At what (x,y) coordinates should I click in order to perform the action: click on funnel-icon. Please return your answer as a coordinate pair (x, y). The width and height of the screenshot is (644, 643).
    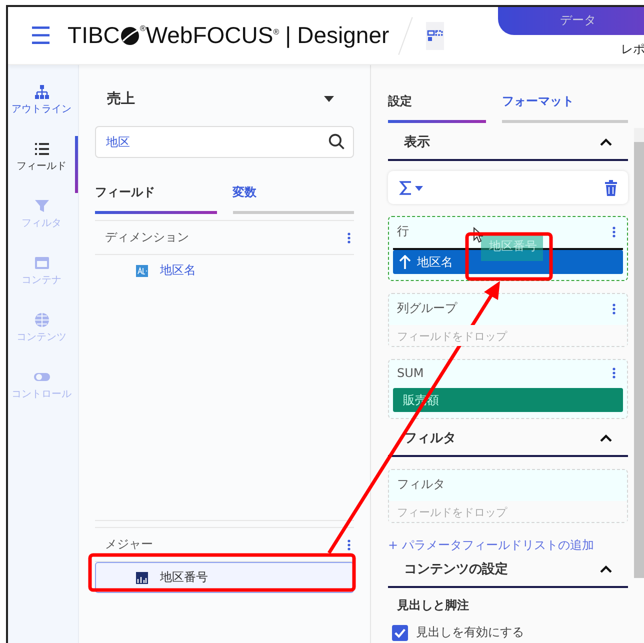
    Looking at the image, I should click on (42, 206).